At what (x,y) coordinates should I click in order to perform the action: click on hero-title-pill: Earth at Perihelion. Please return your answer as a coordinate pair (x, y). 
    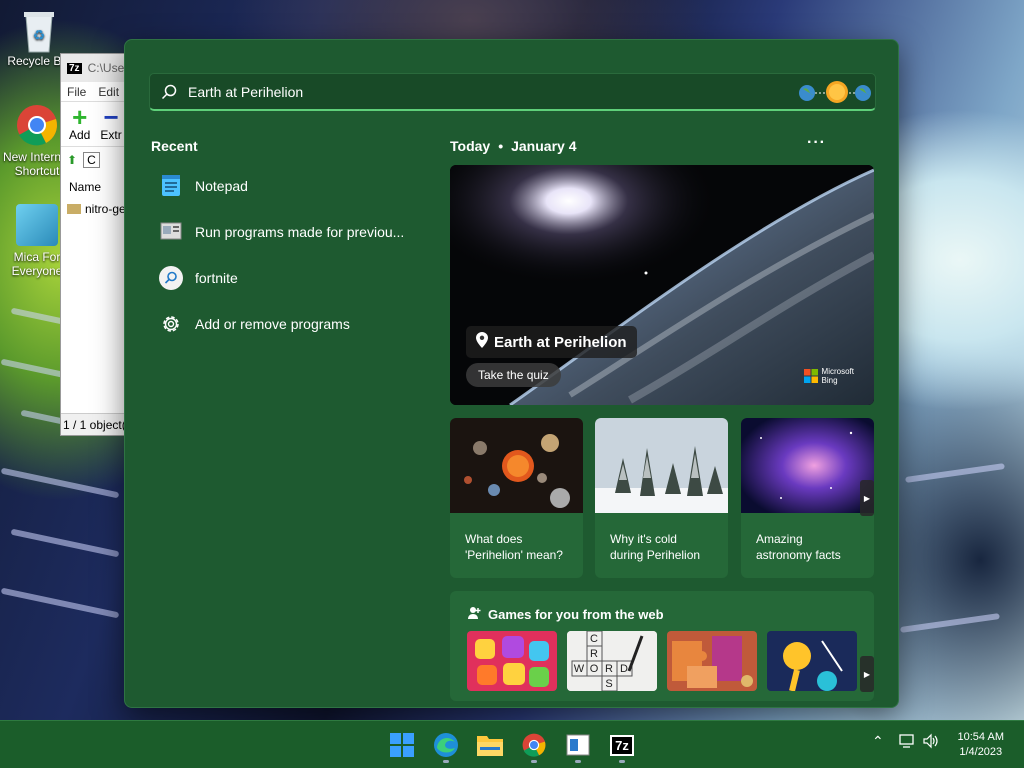
    Looking at the image, I should click on (551, 342).